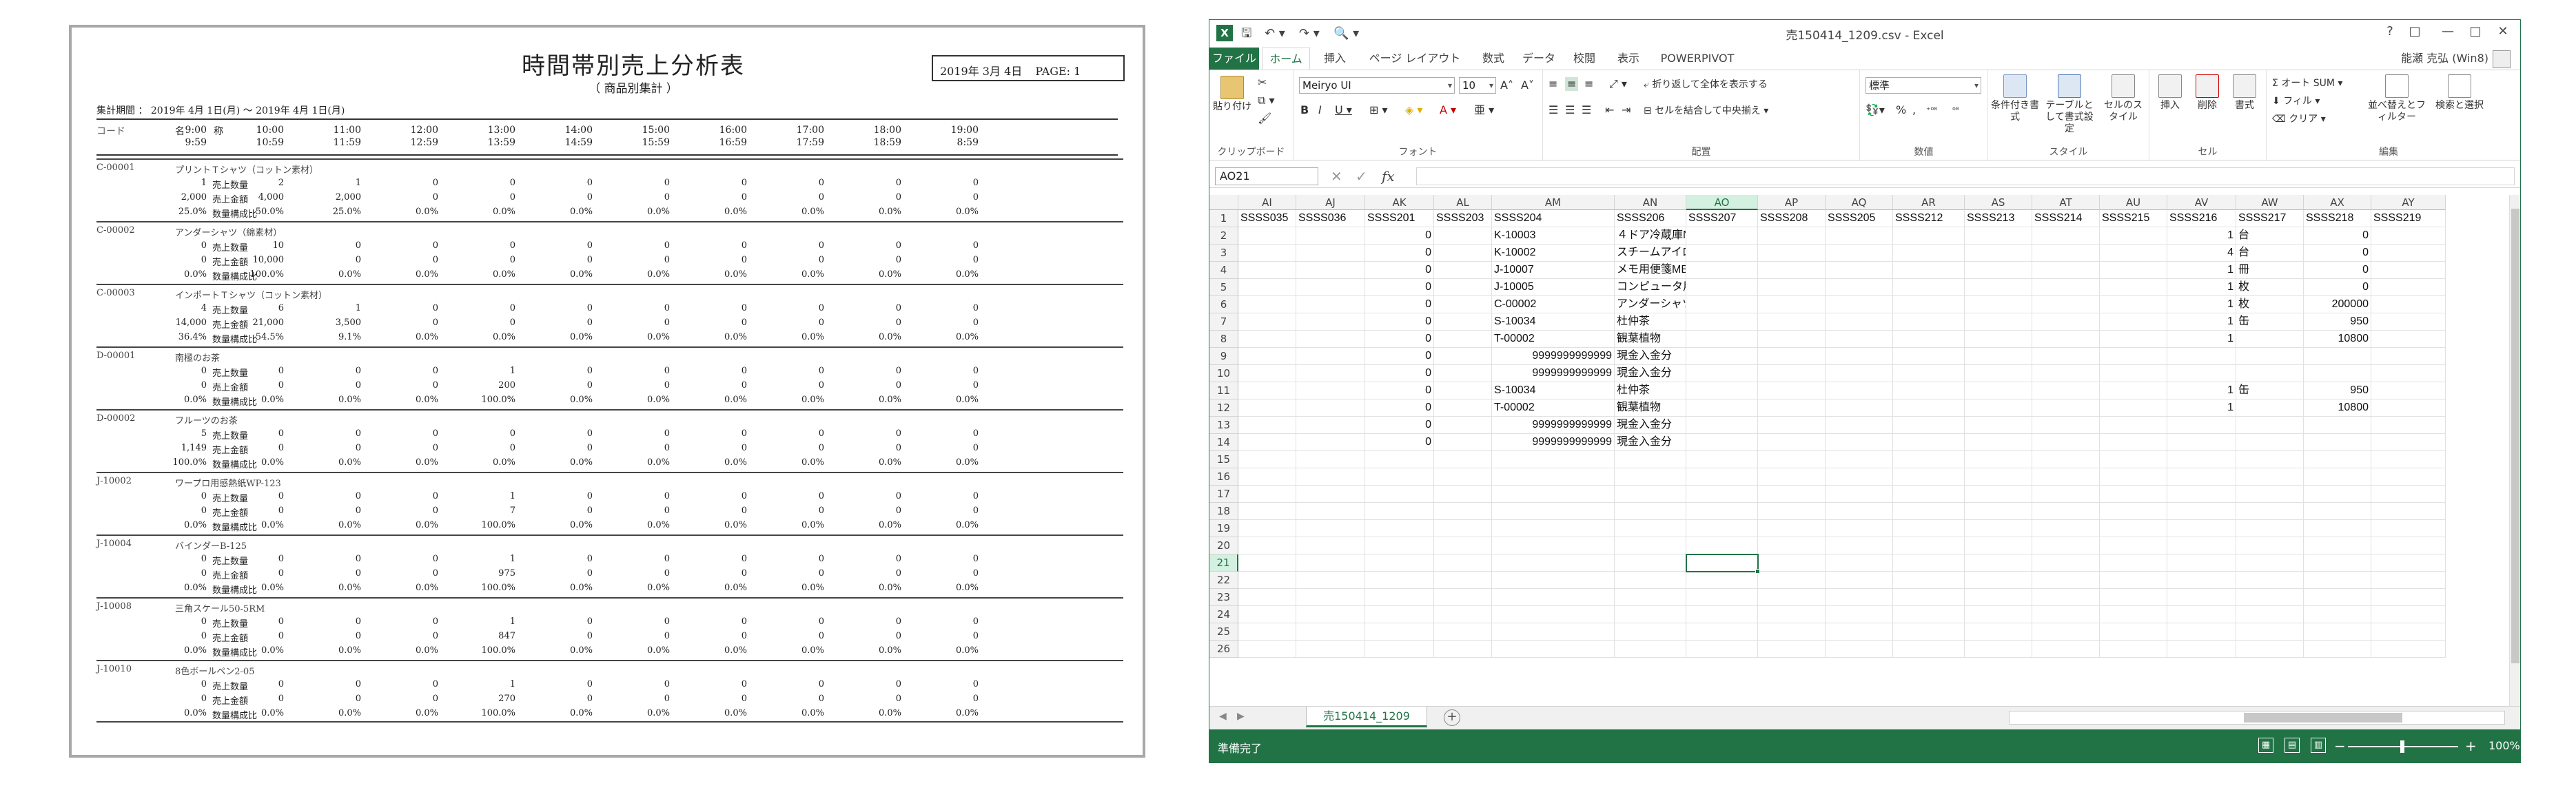 Image resolution: width=2576 pixels, height=810 pixels. What do you see at coordinates (1223, 443) in the screenshot?
I see `row-header: 14` at bounding box center [1223, 443].